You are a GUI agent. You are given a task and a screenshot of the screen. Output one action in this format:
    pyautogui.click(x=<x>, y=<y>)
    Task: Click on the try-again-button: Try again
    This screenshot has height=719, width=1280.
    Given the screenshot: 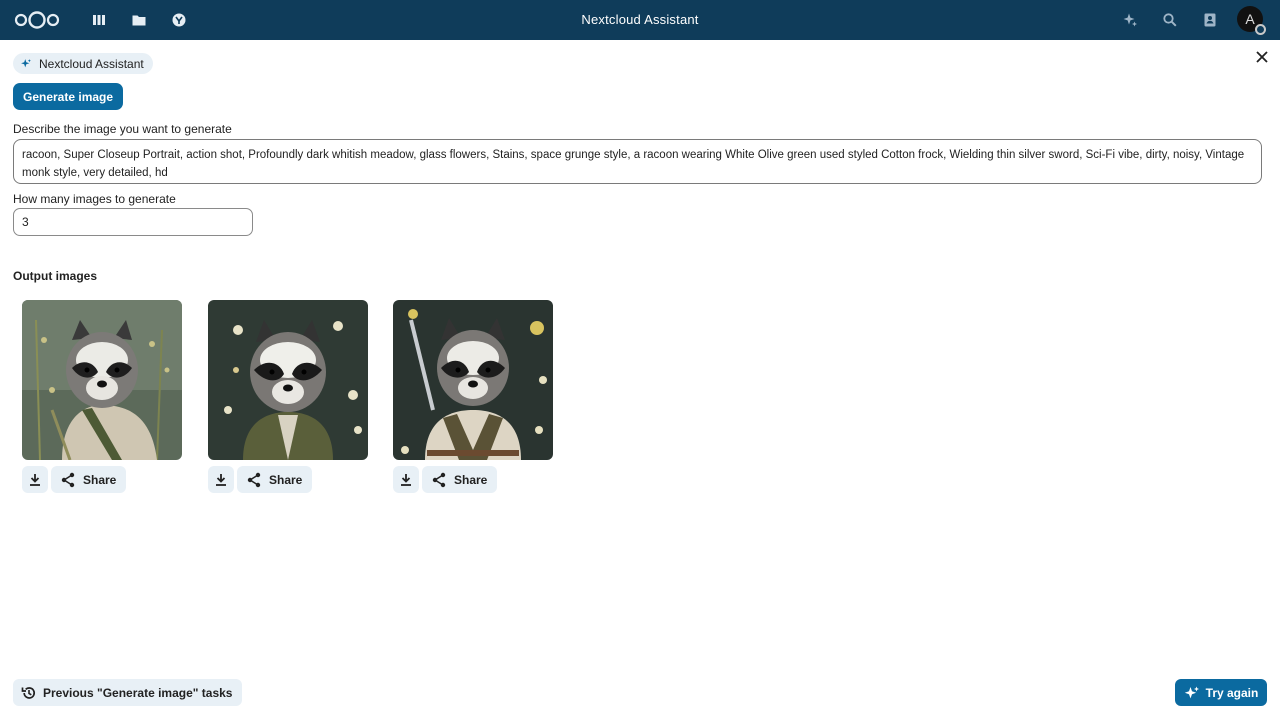 What is the action you would take?
    pyautogui.click(x=1221, y=692)
    